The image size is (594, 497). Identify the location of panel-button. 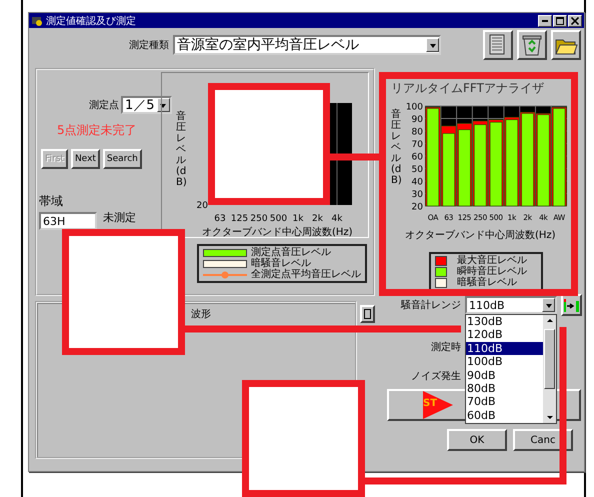
(367, 314).